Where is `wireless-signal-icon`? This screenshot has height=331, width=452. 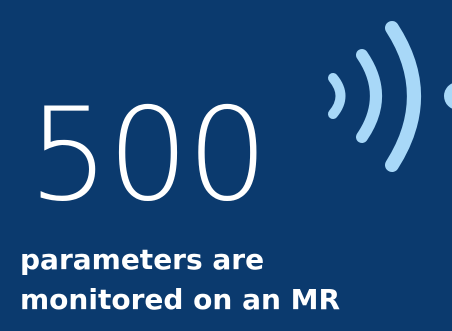
wireless-signal-icon is located at coordinates (390, 96).